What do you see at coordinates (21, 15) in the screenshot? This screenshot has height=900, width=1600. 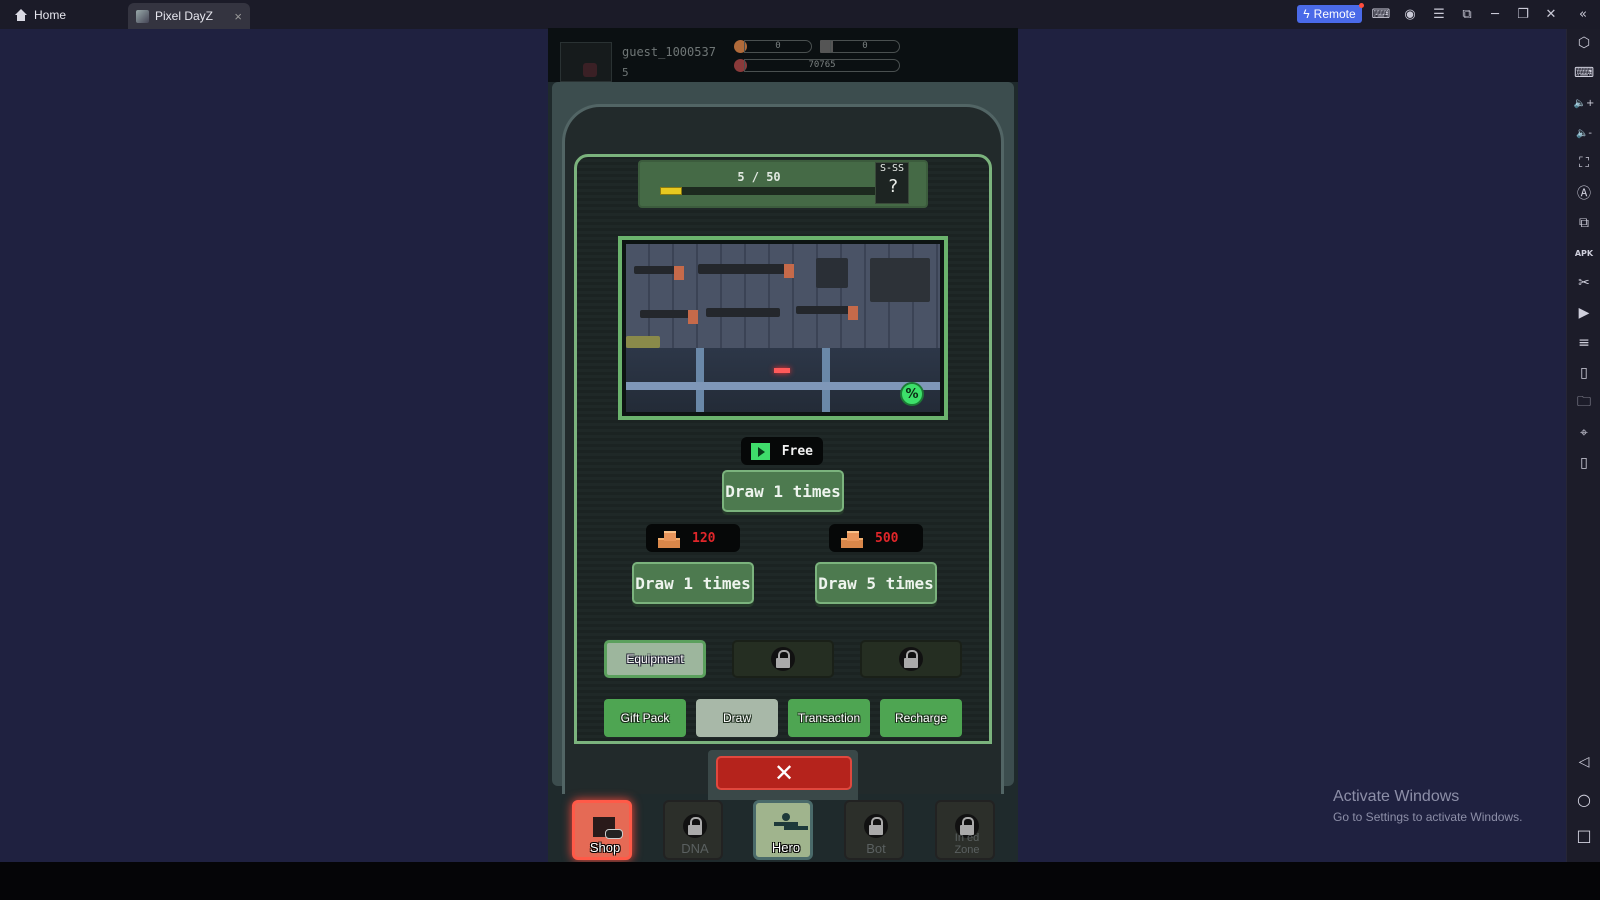 I see `home-icon` at bounding box center [21, 15].